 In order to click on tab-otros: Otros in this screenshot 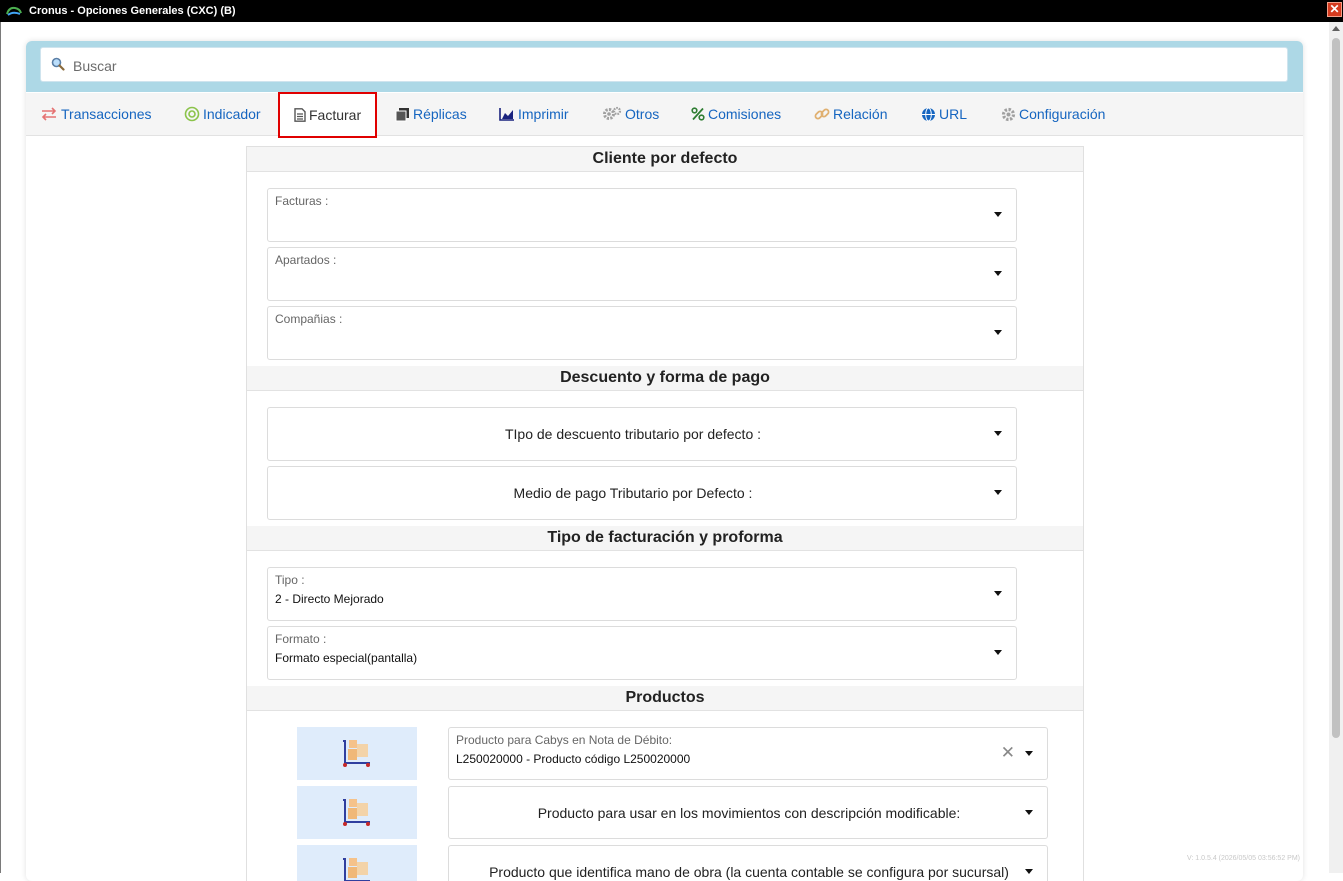, I will do `click(630, 114)`.